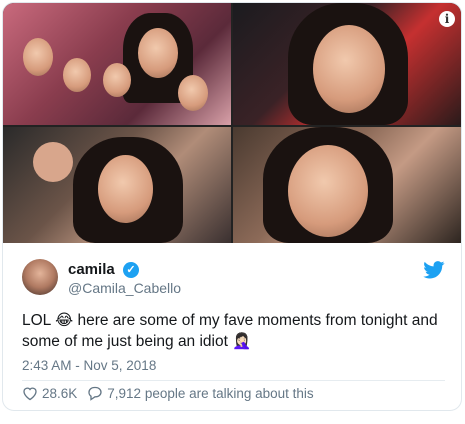 The image size is (465, 424). I want to click on tweet-timestamp: 2:43 AM - Nov 5, 2018, so click(89, 365).